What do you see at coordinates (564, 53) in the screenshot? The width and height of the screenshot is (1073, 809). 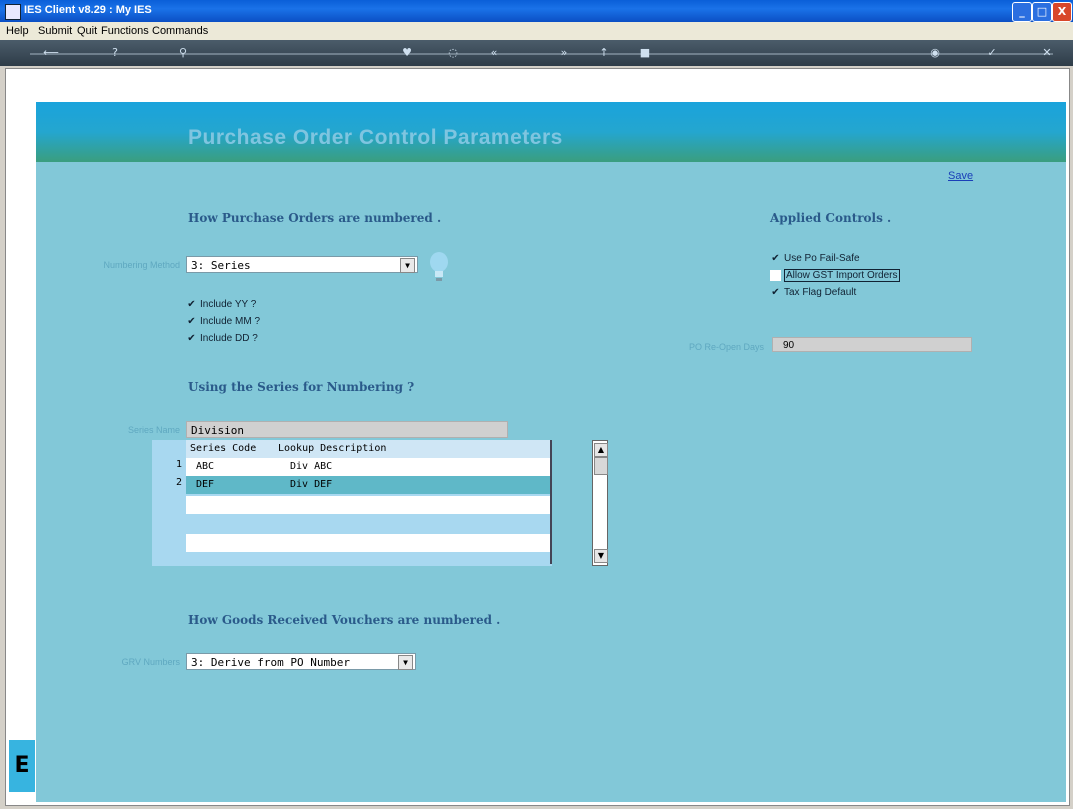 I see `forward-icon: »` at bounding box center [564, 53].